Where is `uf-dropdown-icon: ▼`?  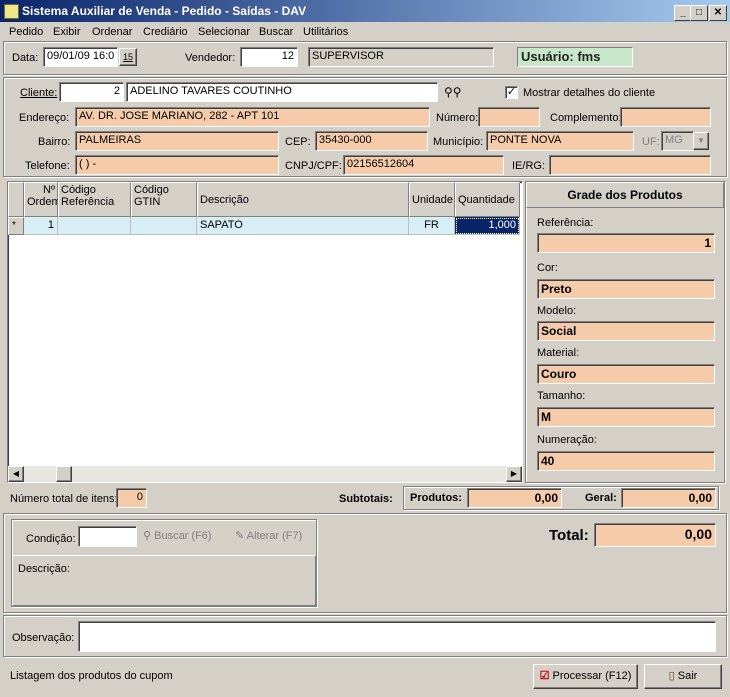 uf-dropdown-icon: ▼ is located at coordinates (701, 141).